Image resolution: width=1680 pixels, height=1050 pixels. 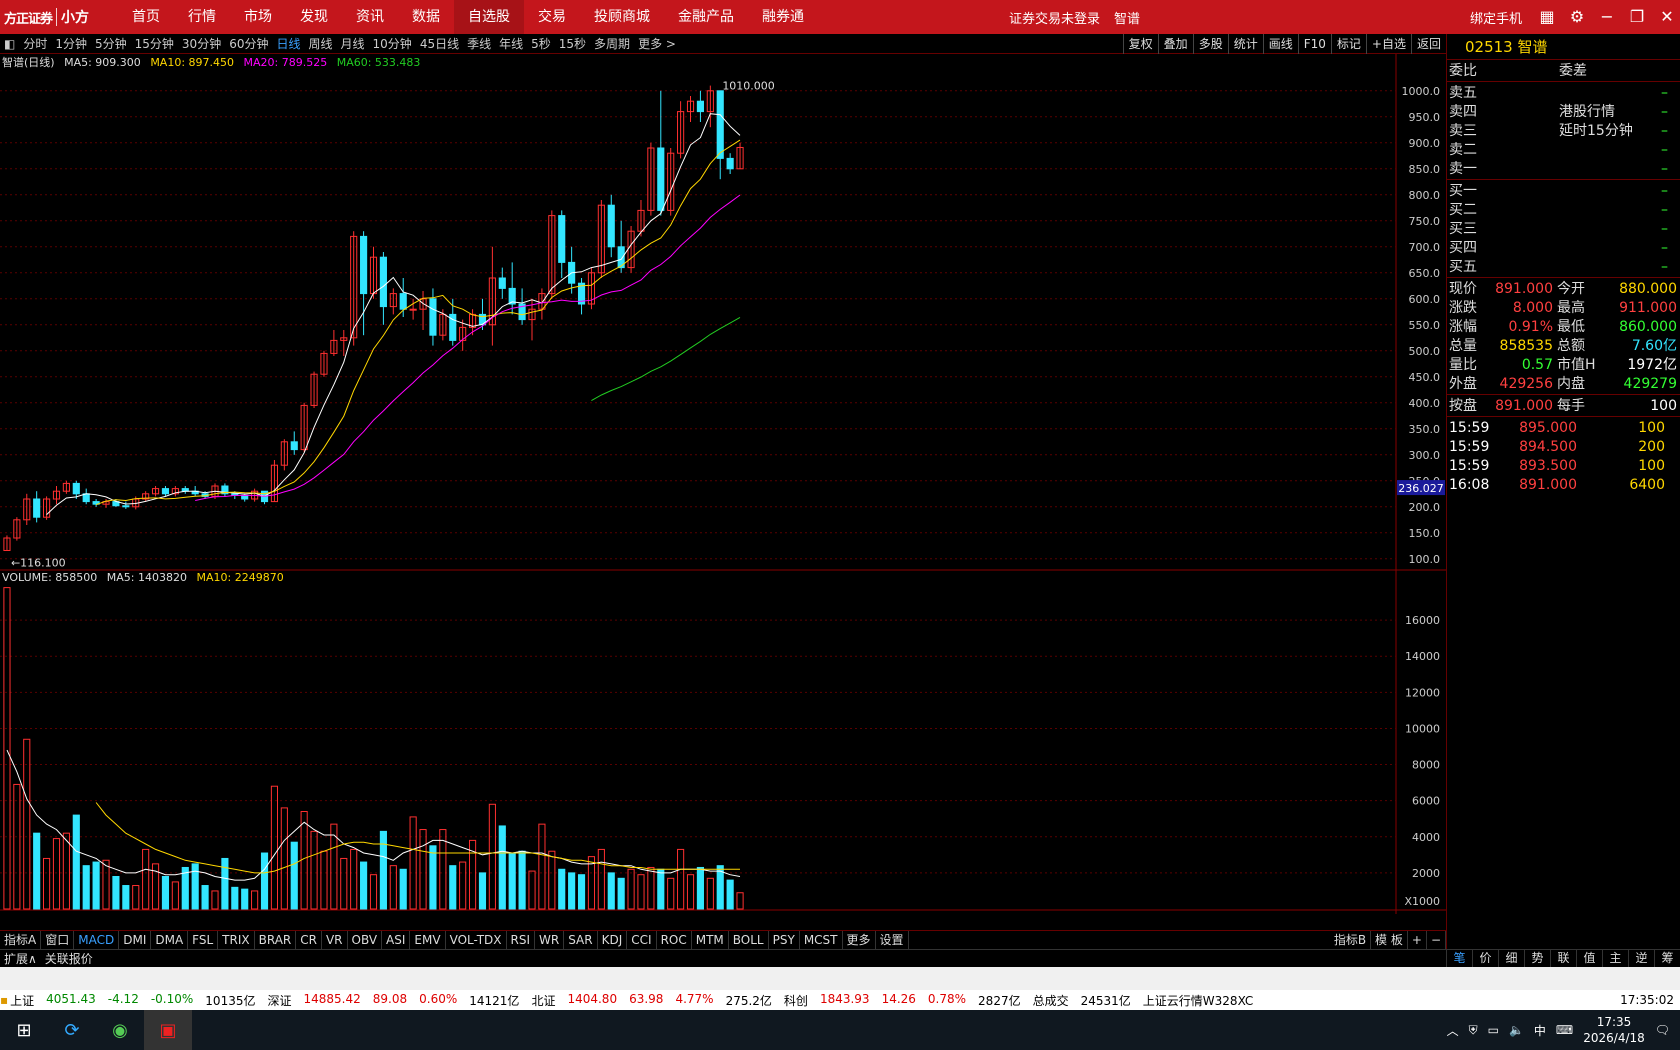 What do you see at coordinates (24, 1030) in the screenshot?
I see `windows-start-icon: ⊞` at bounding box center [24, 1030].